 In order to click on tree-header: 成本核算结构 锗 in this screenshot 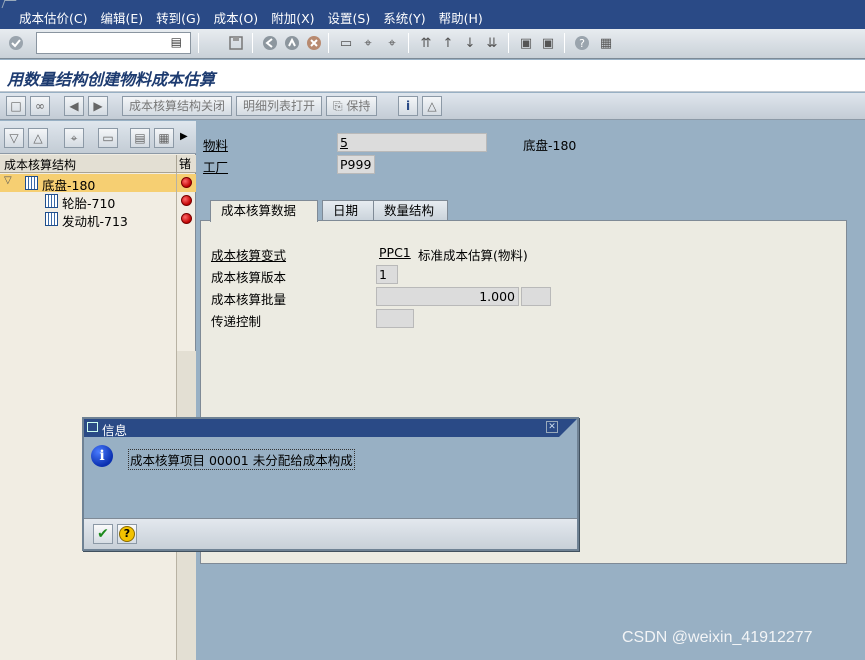, I will do `click(98, 164)`.